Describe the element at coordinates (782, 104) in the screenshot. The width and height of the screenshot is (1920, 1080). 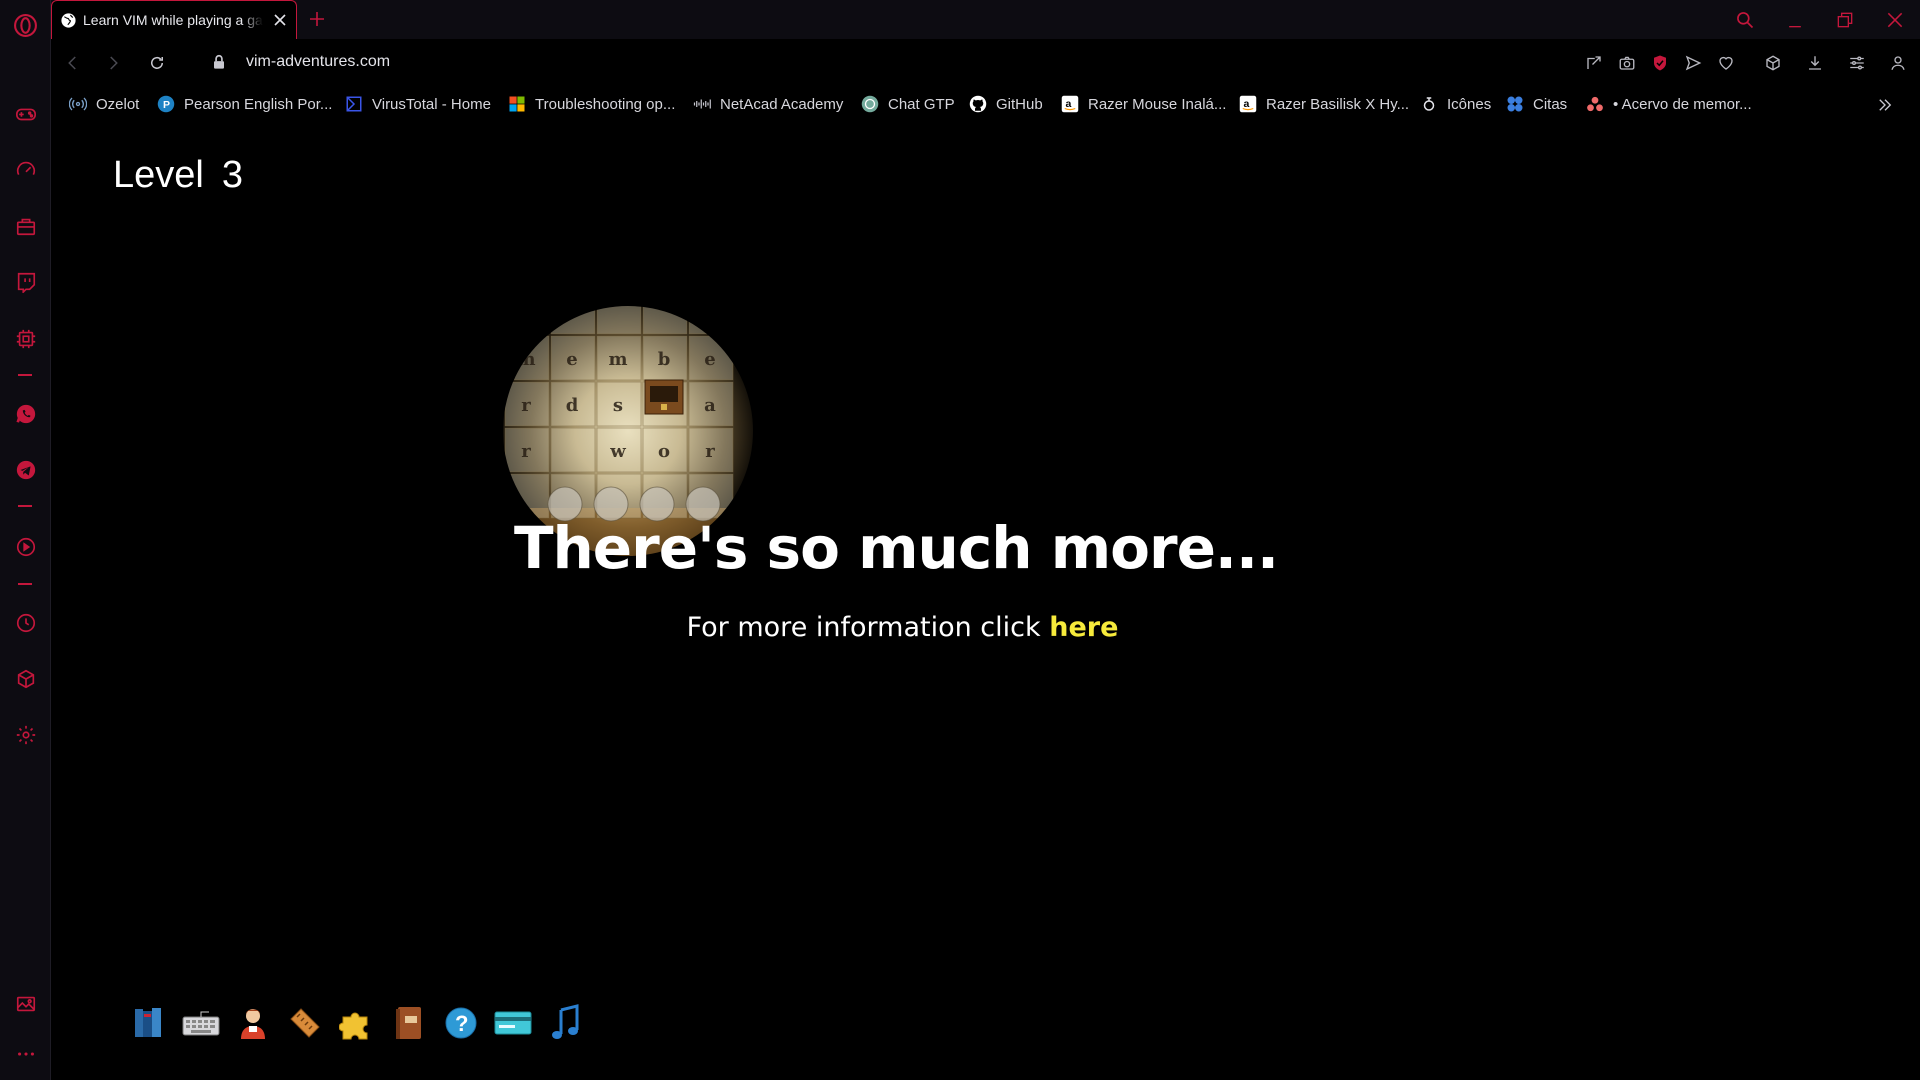
I see `bookmark-label: NetAcad Academy` at that location.